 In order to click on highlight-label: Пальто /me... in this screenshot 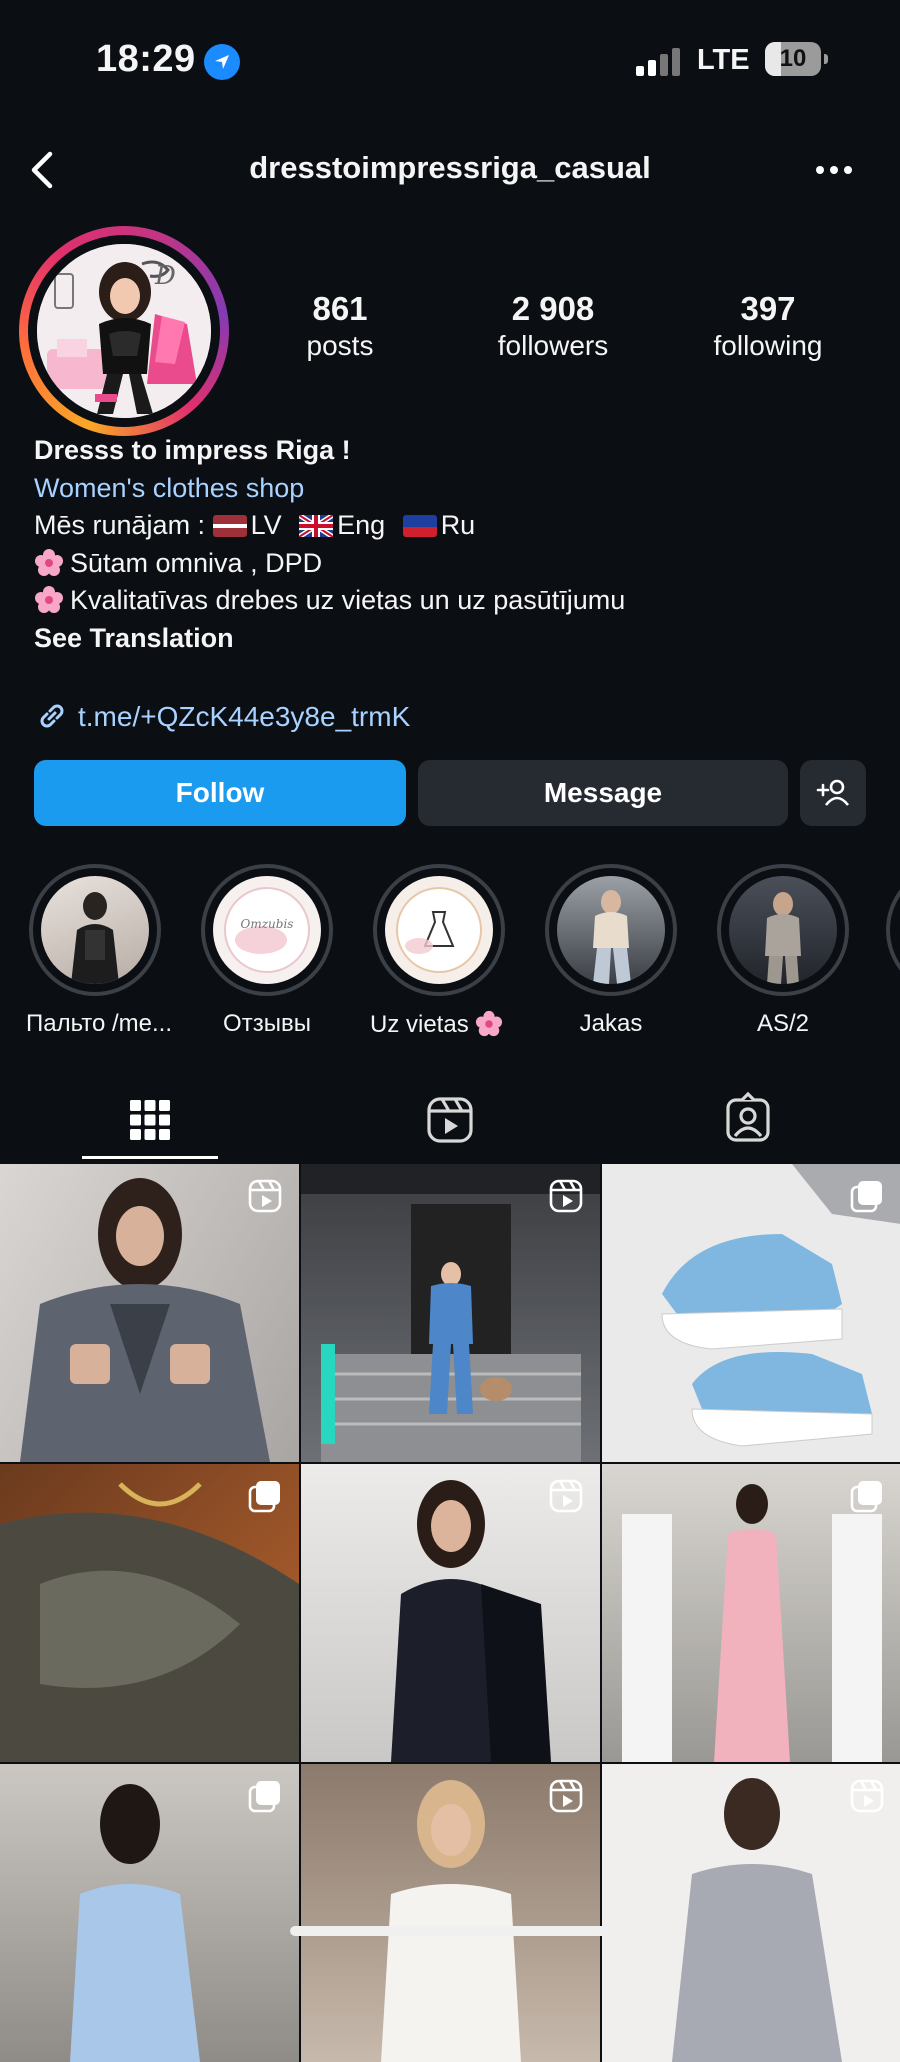, I will do `click(99, 1023)`.